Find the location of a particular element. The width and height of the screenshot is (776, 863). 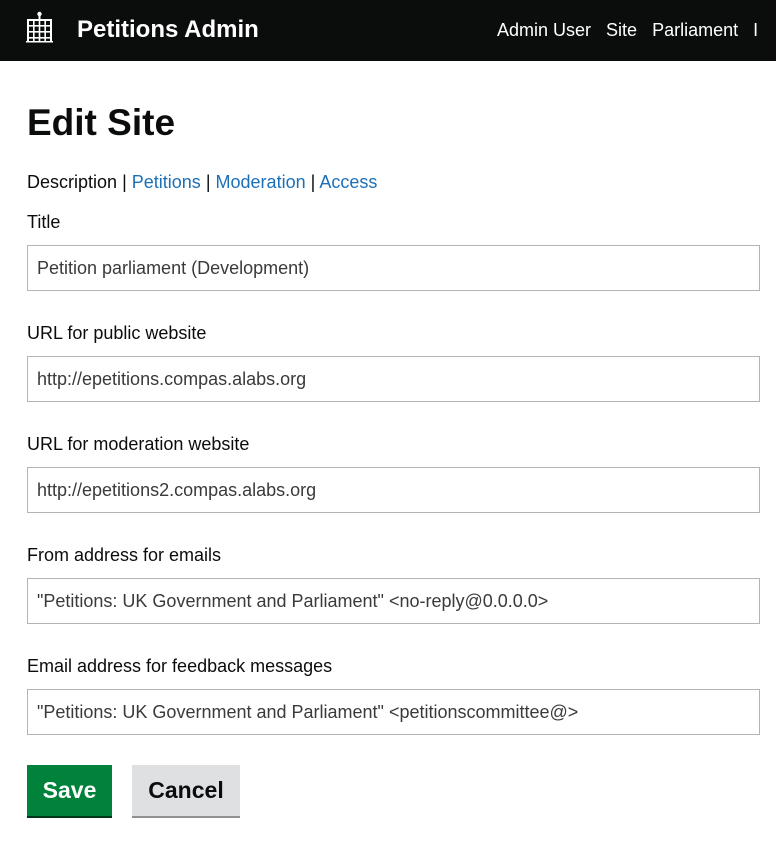

tab-petitions: Petitions is located at coordinates (166, 182).